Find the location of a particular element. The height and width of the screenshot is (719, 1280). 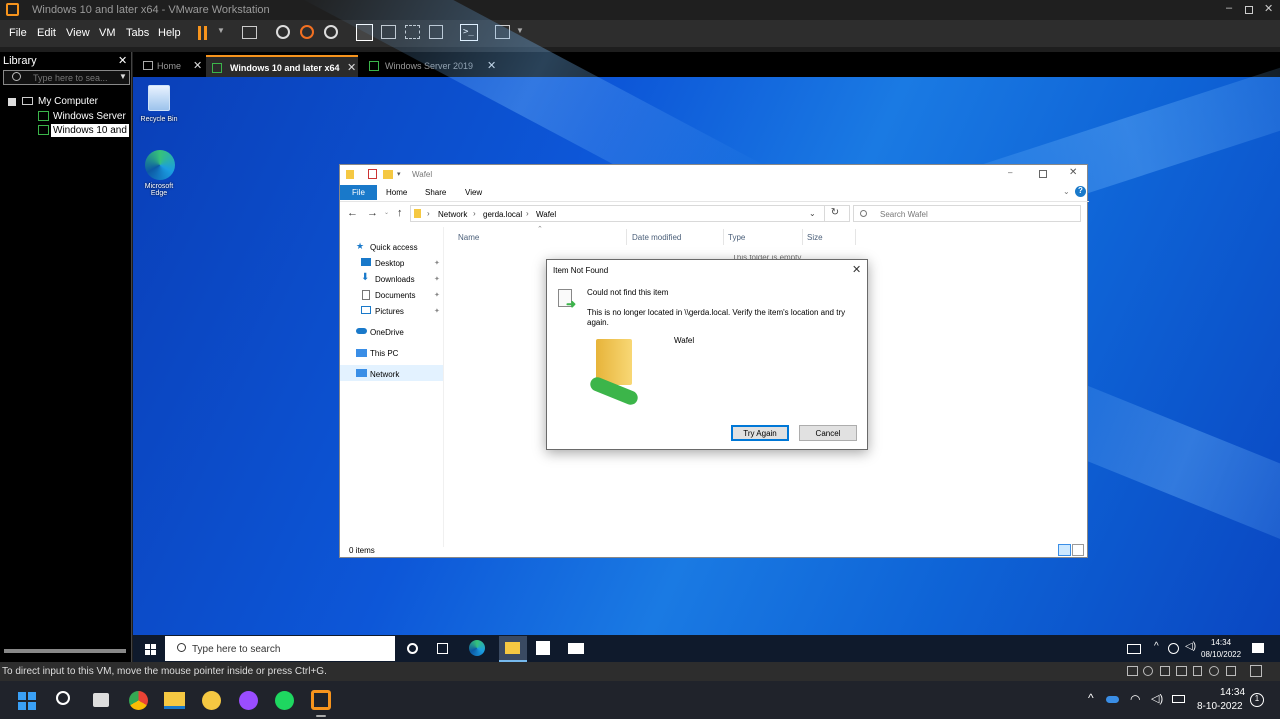

nav-documents: Documents is located at coordinates (395, 295).